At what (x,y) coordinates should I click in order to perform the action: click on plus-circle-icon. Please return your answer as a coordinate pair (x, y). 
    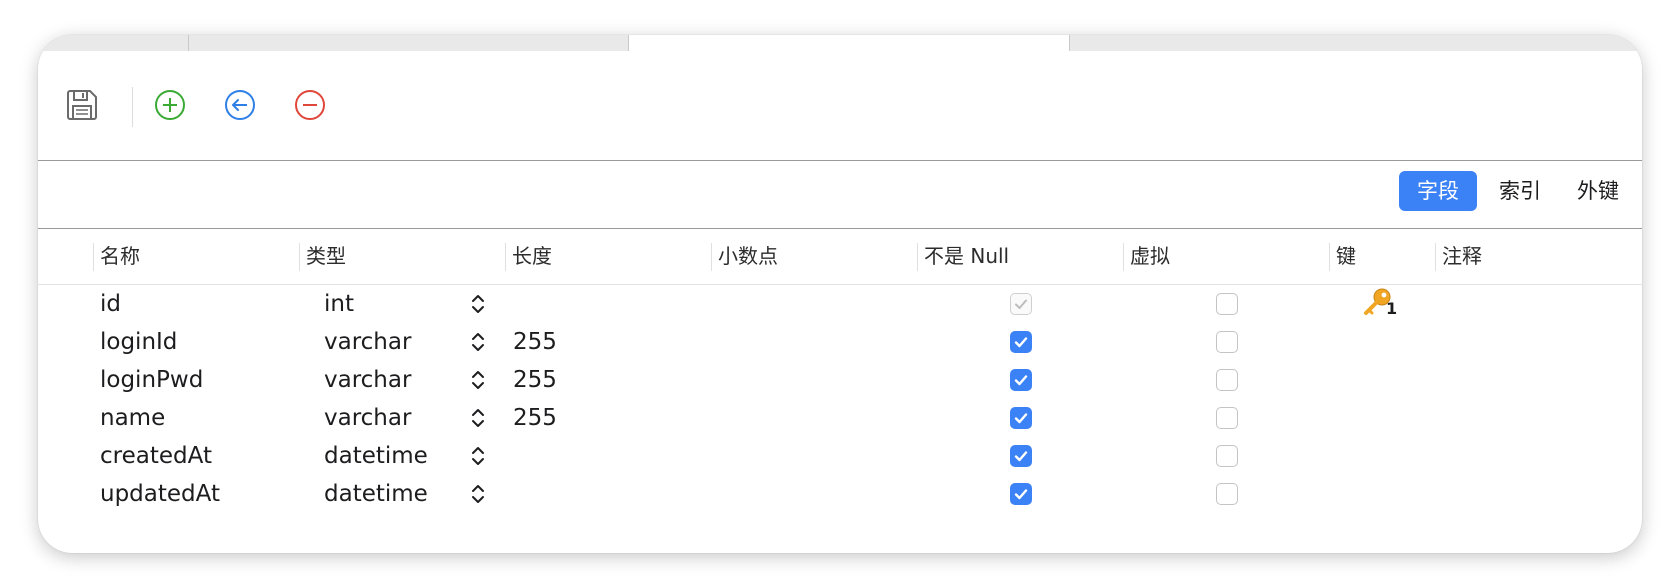
    Looking at the image, I should click on (170, 105).